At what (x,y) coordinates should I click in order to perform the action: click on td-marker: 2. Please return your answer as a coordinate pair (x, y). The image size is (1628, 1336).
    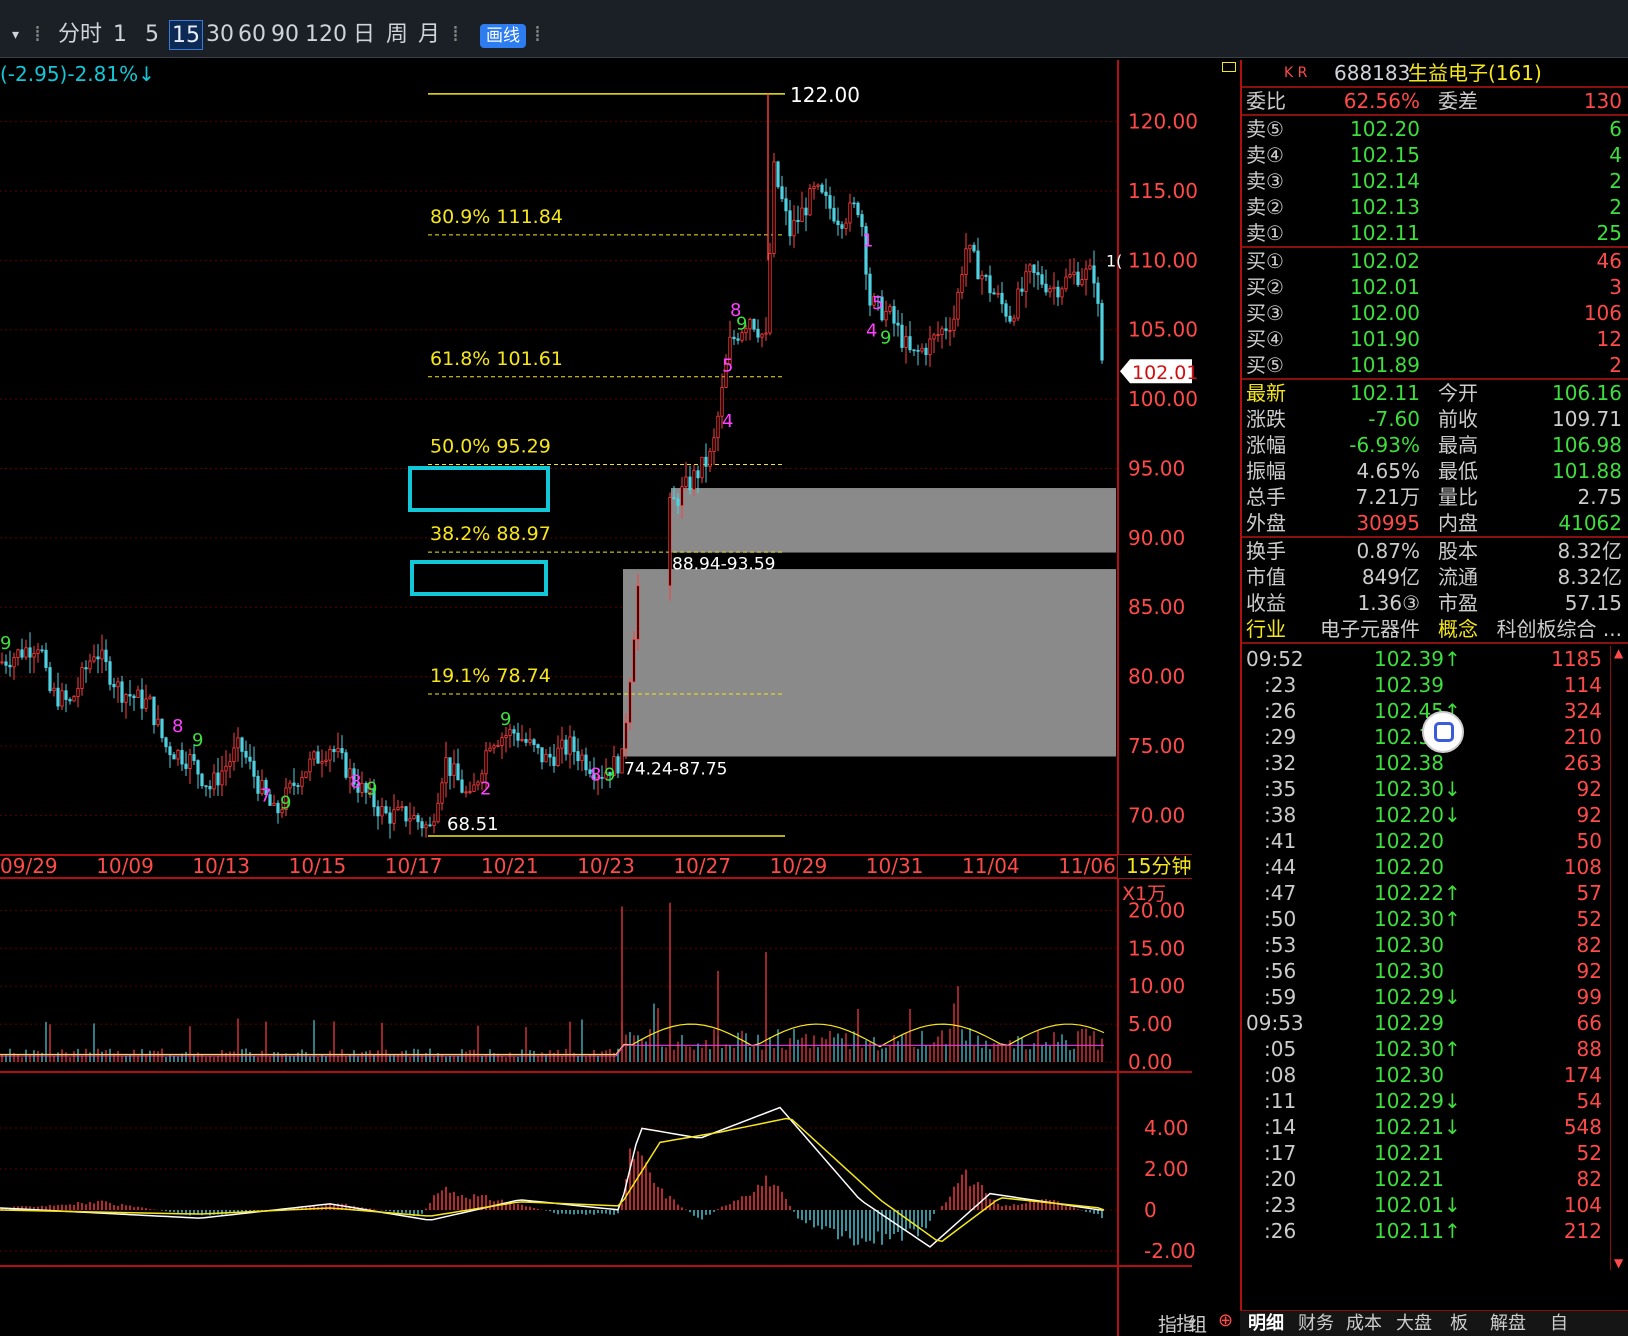
    Looking at the image, I should click on (485, 789).